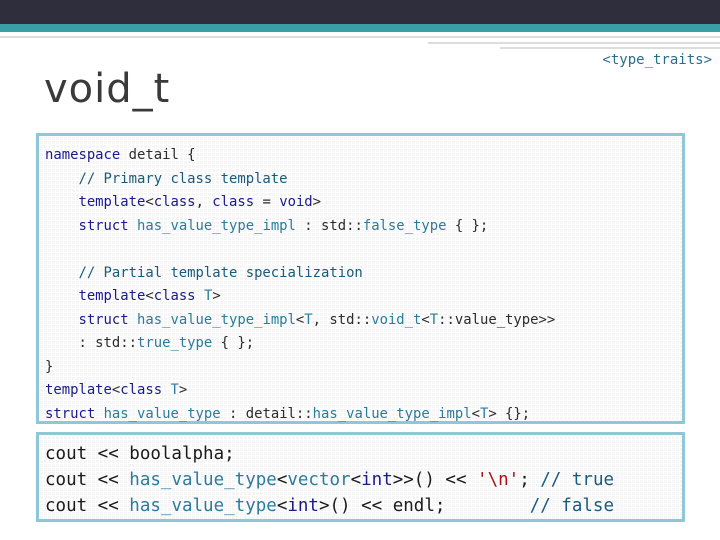  What do you see at coordinates (140, 454) in the screenshot?
I see `usage-token: cout << boolalpha;` at bounding box center [140, 454].